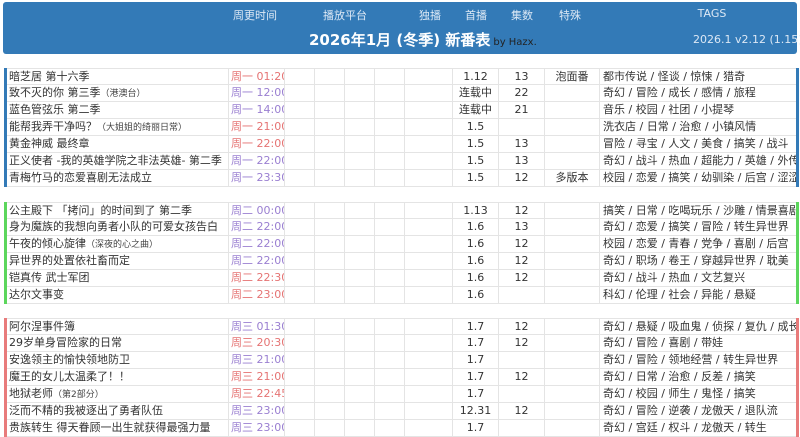 Image resolution: width=800 pixels, height=437 pixels. I want to click on air-time: 周一 23:30, so click(258, 178).